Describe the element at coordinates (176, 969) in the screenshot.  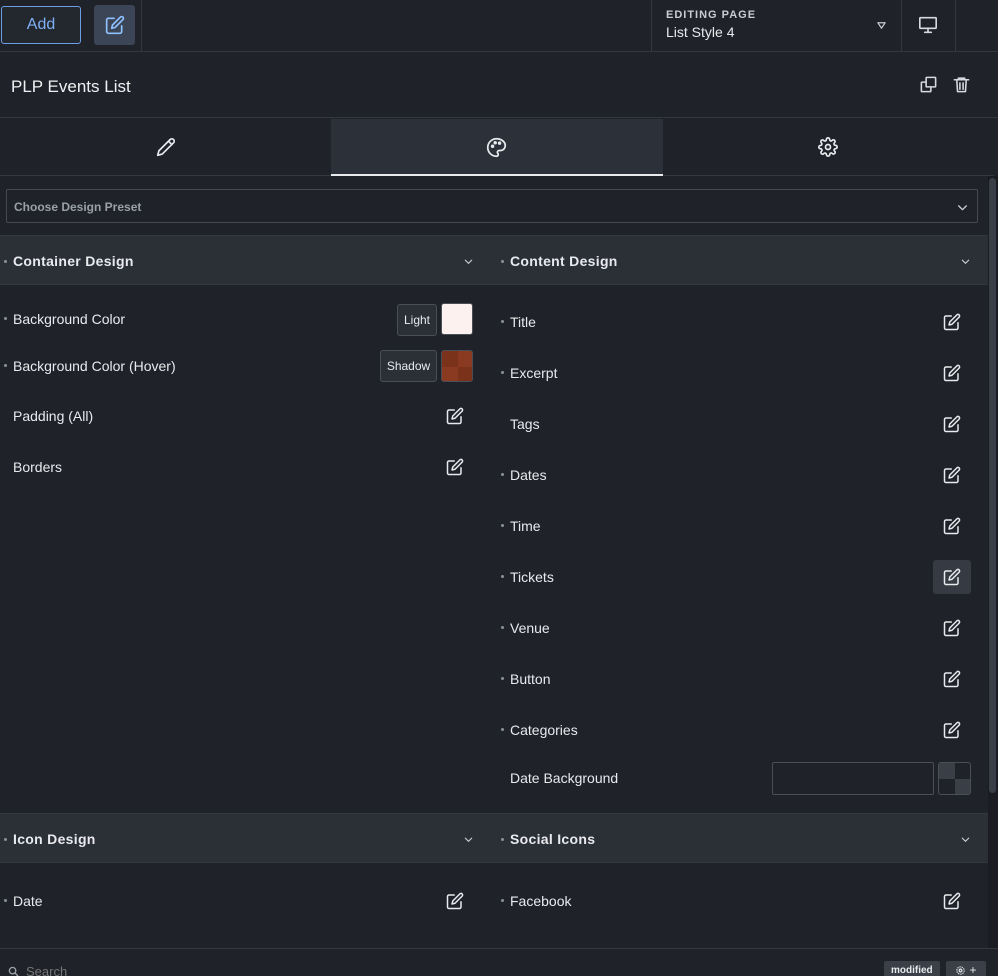
I see `search-input` at that location.